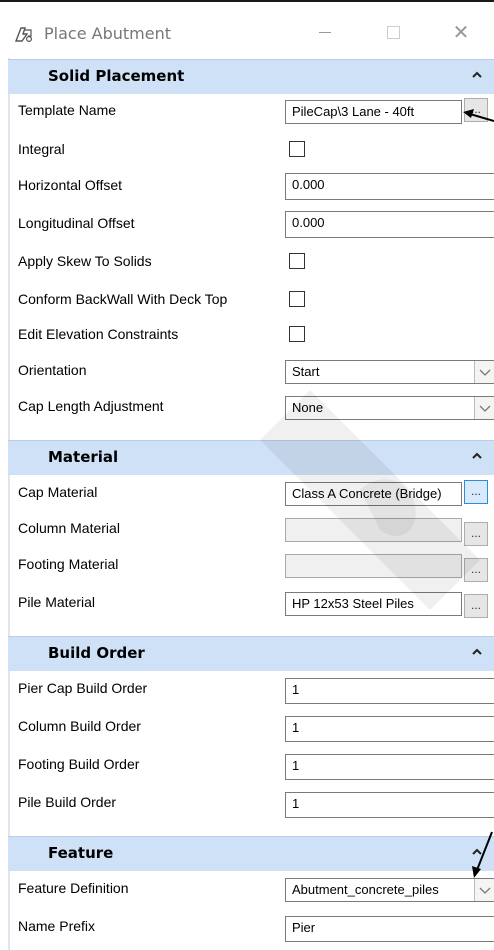 The width and height of the screenshot is (494, 950). I want to click on annotation-arrow-template, so click(478, 115).